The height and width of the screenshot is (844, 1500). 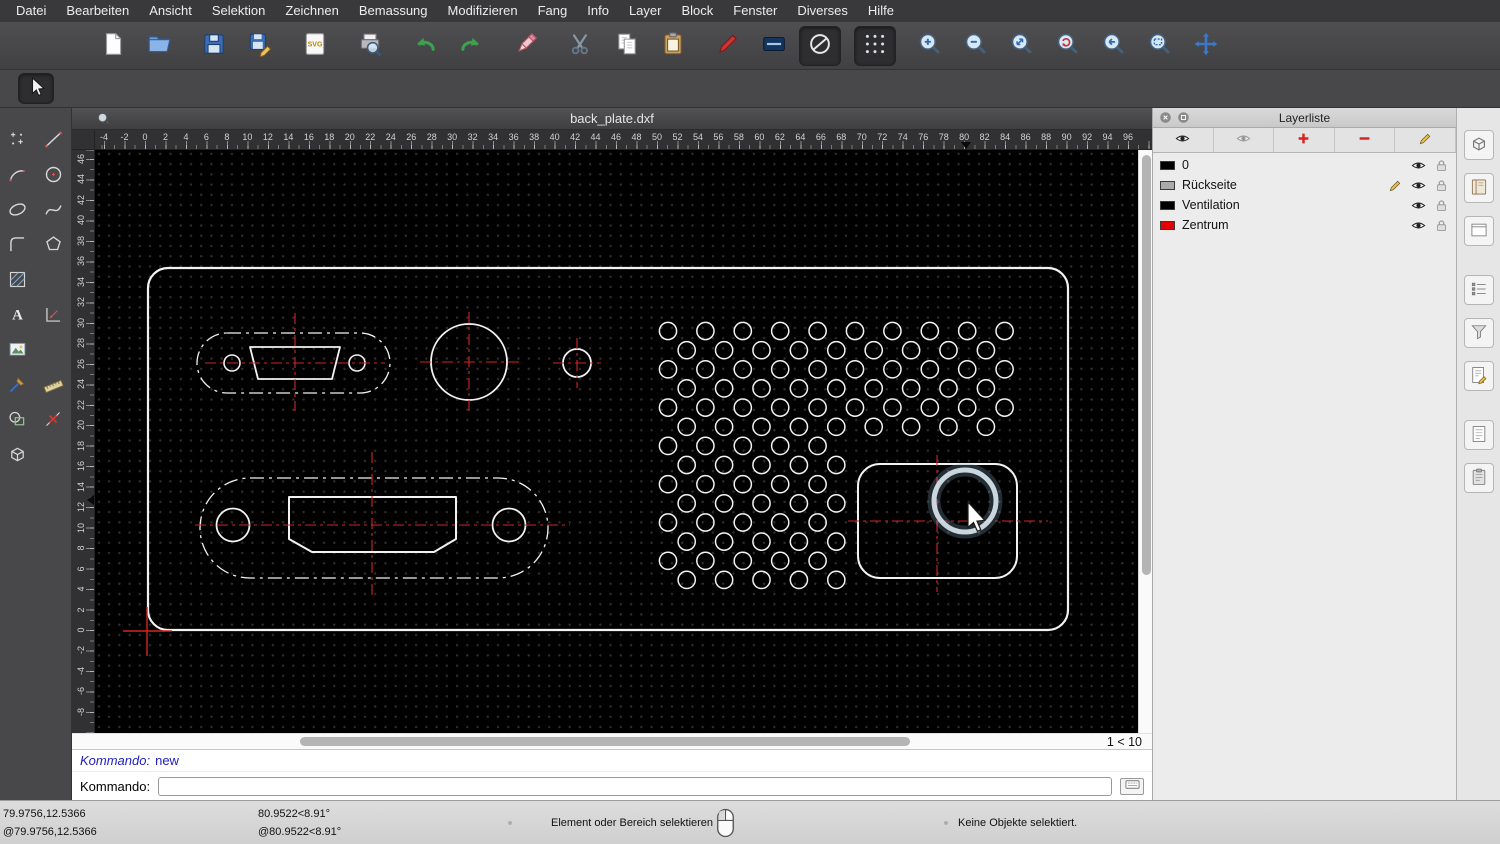 What do you see at coordinates (1206, 46) in the screenshot?
I see `zoom-pan-button` at bounding box center [1206, 46].